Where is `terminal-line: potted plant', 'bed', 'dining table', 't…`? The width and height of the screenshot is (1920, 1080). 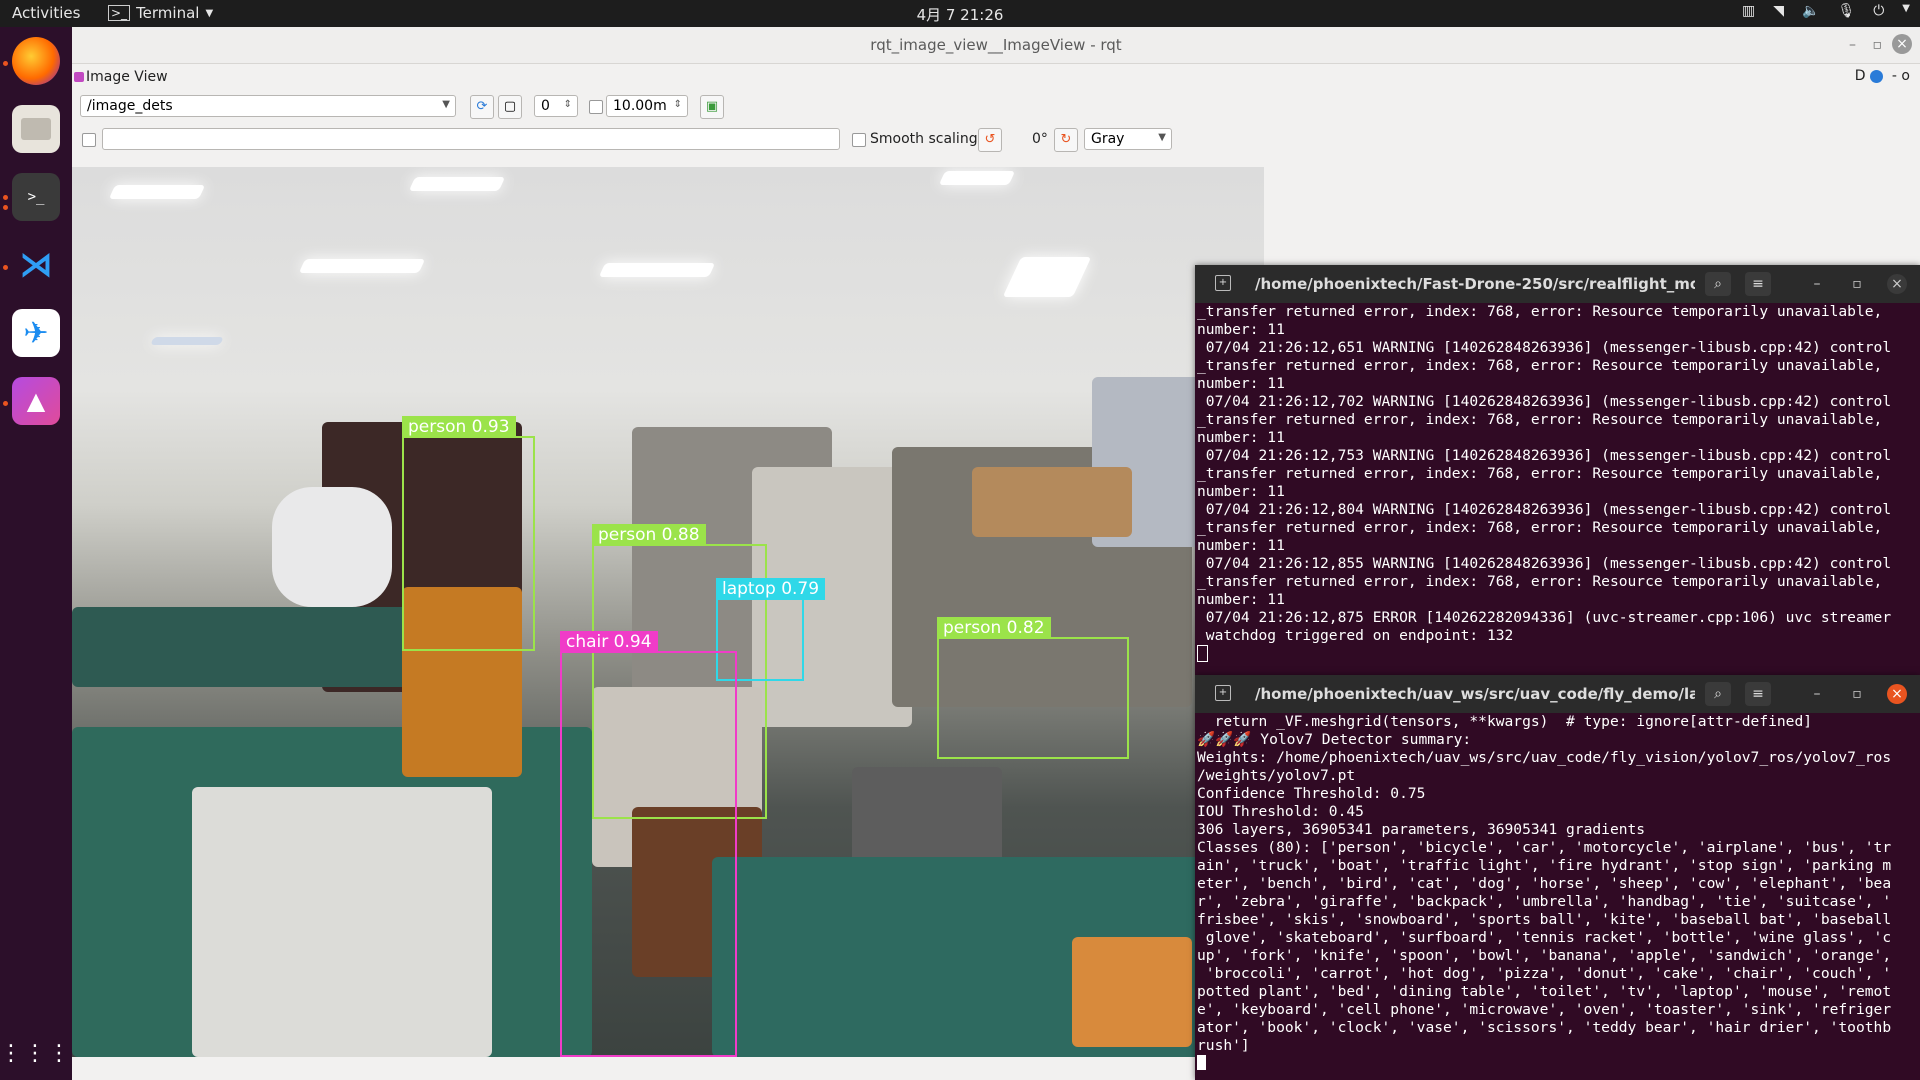
terminal-line: potted plant', 'bed', 'dining table', 't… is located at coordinates (1544, 991).